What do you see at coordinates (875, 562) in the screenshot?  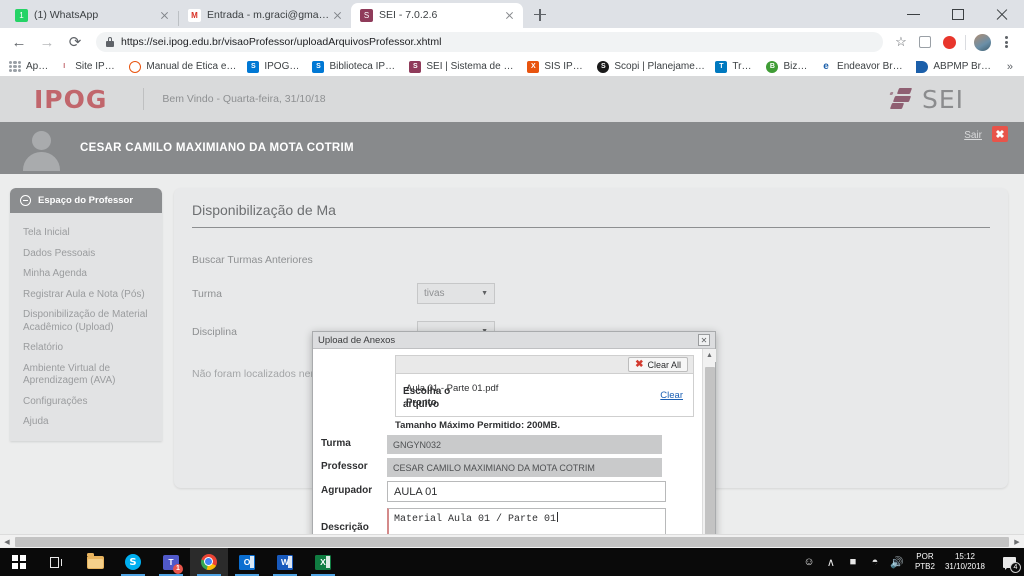 I see `wifi-icon: ◓` at bounding box center [875, 562].